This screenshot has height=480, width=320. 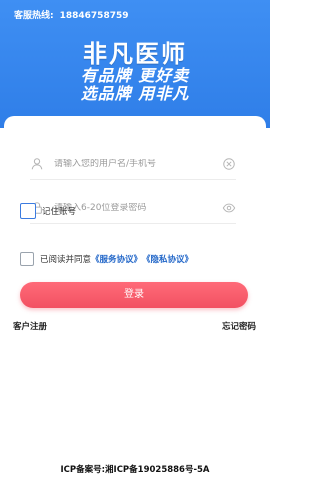 What do you see at coordinates (239, 326) in the screenshot?
I see `forgot-password-link: 忘记密码` at bounding box center [239, 326].